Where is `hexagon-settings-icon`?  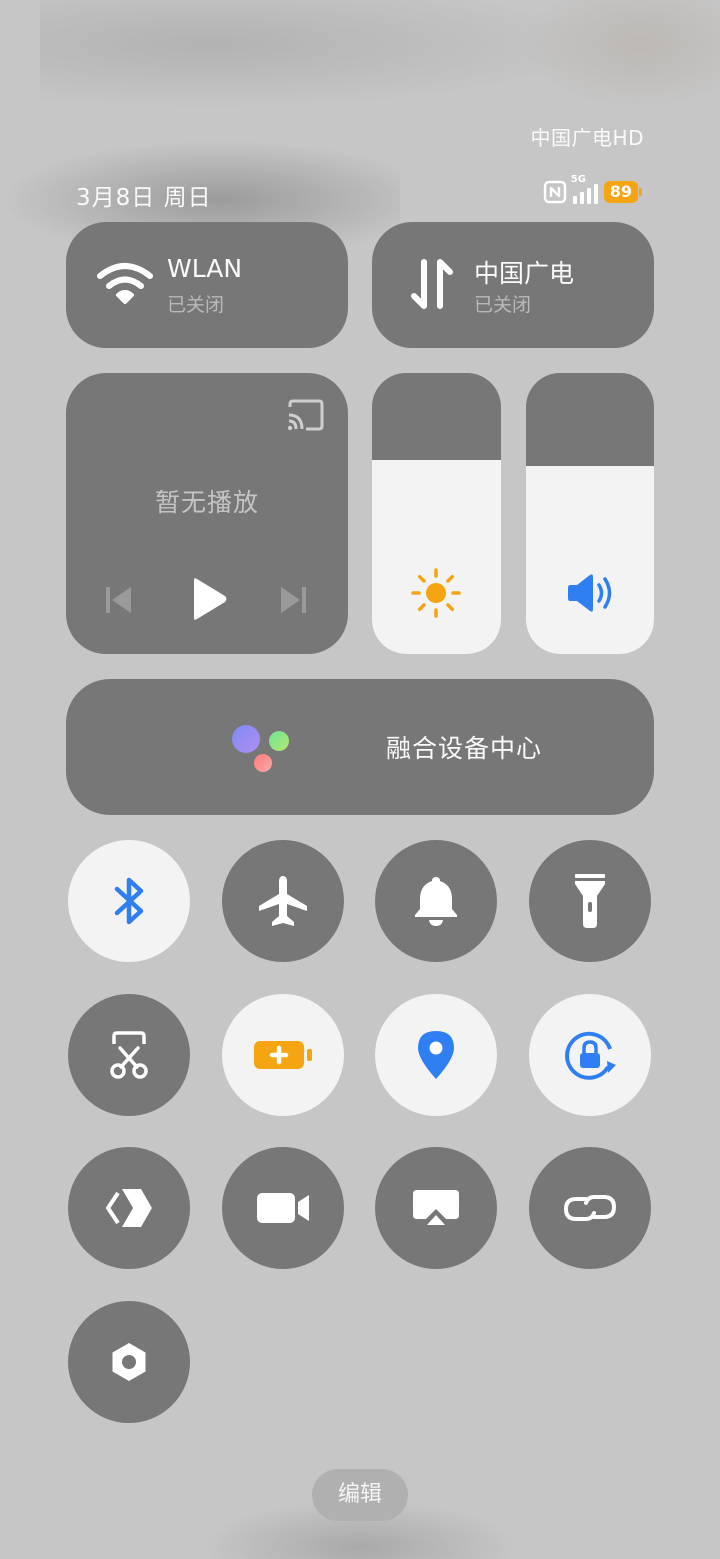 hexagon-settings-icon is located at coordinates (129, 1362).